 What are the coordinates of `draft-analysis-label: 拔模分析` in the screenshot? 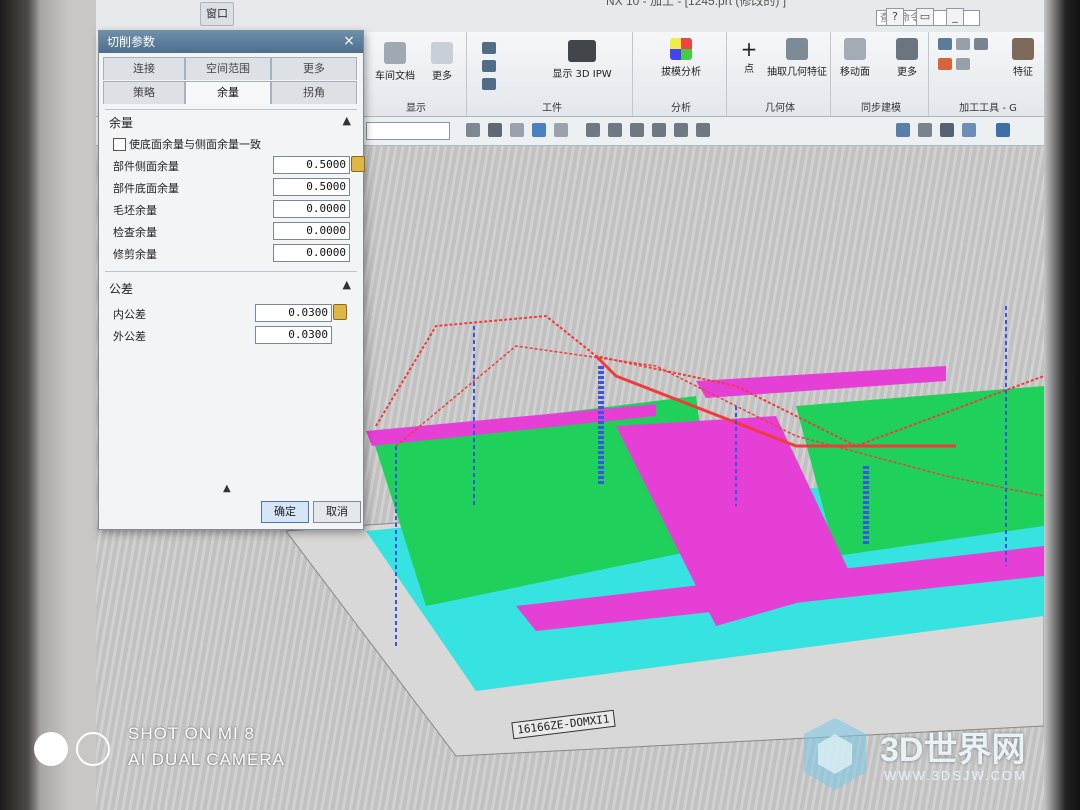 It's located at (681, 72).